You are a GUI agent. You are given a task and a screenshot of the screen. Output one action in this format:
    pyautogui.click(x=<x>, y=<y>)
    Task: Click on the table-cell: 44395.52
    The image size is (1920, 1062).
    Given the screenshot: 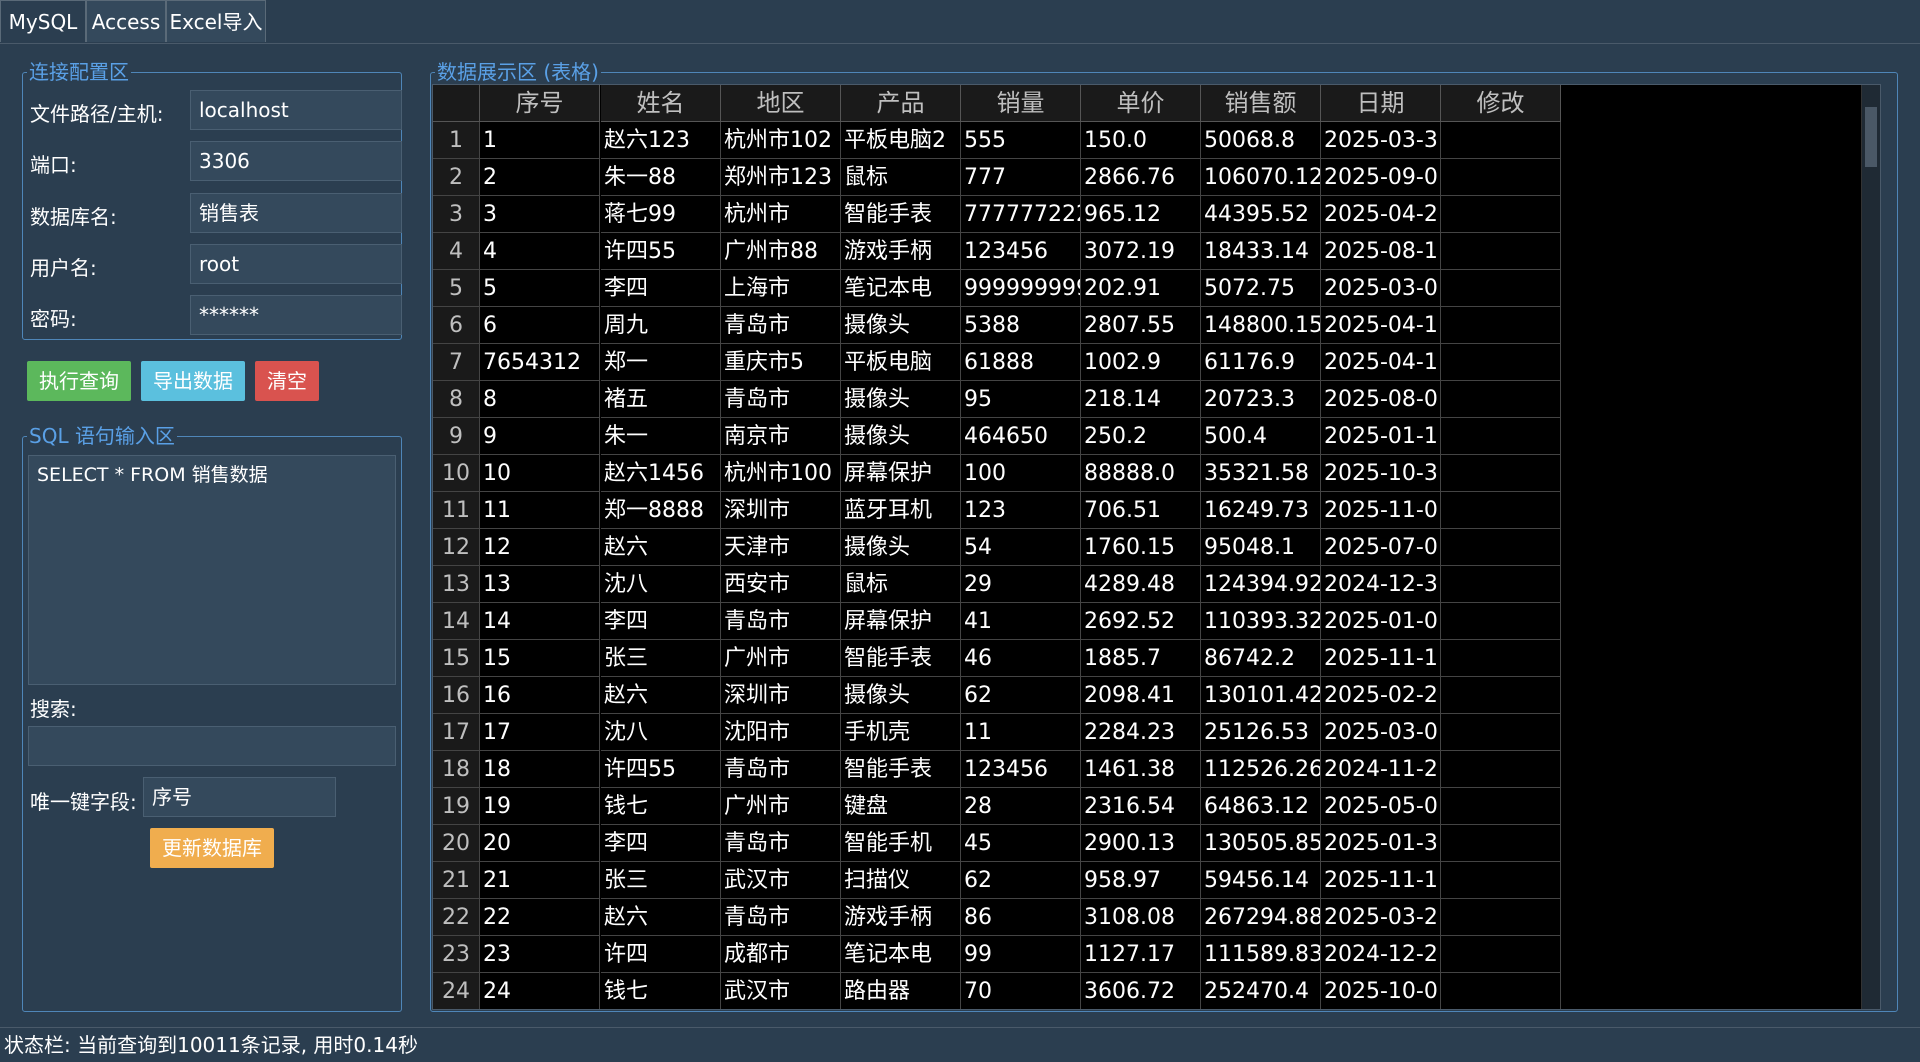 What is the action you would take?
    pyautogui.click(x=1261, y=214)
    